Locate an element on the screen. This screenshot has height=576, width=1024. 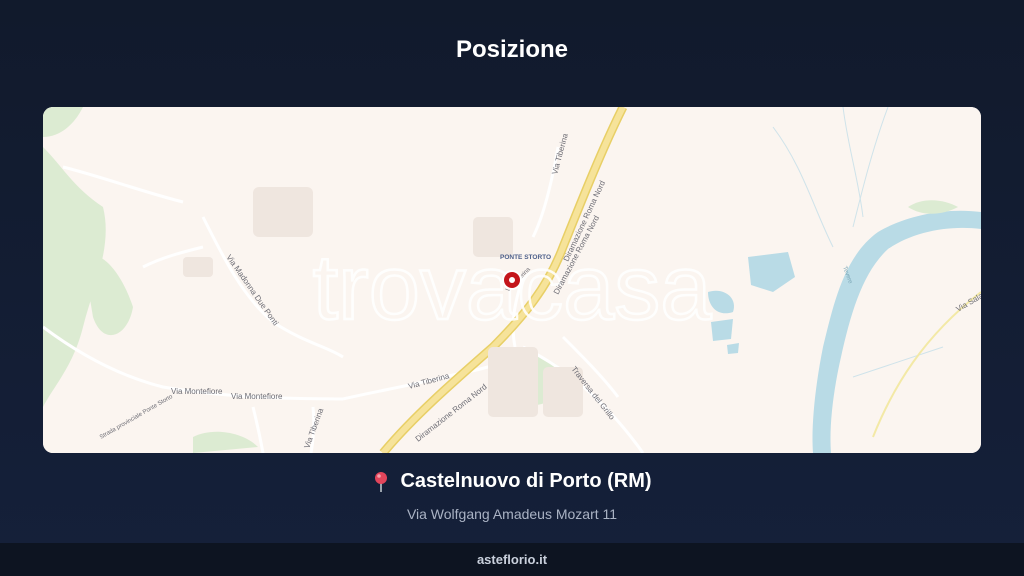
location-marker is located at coordinates (512, 280).